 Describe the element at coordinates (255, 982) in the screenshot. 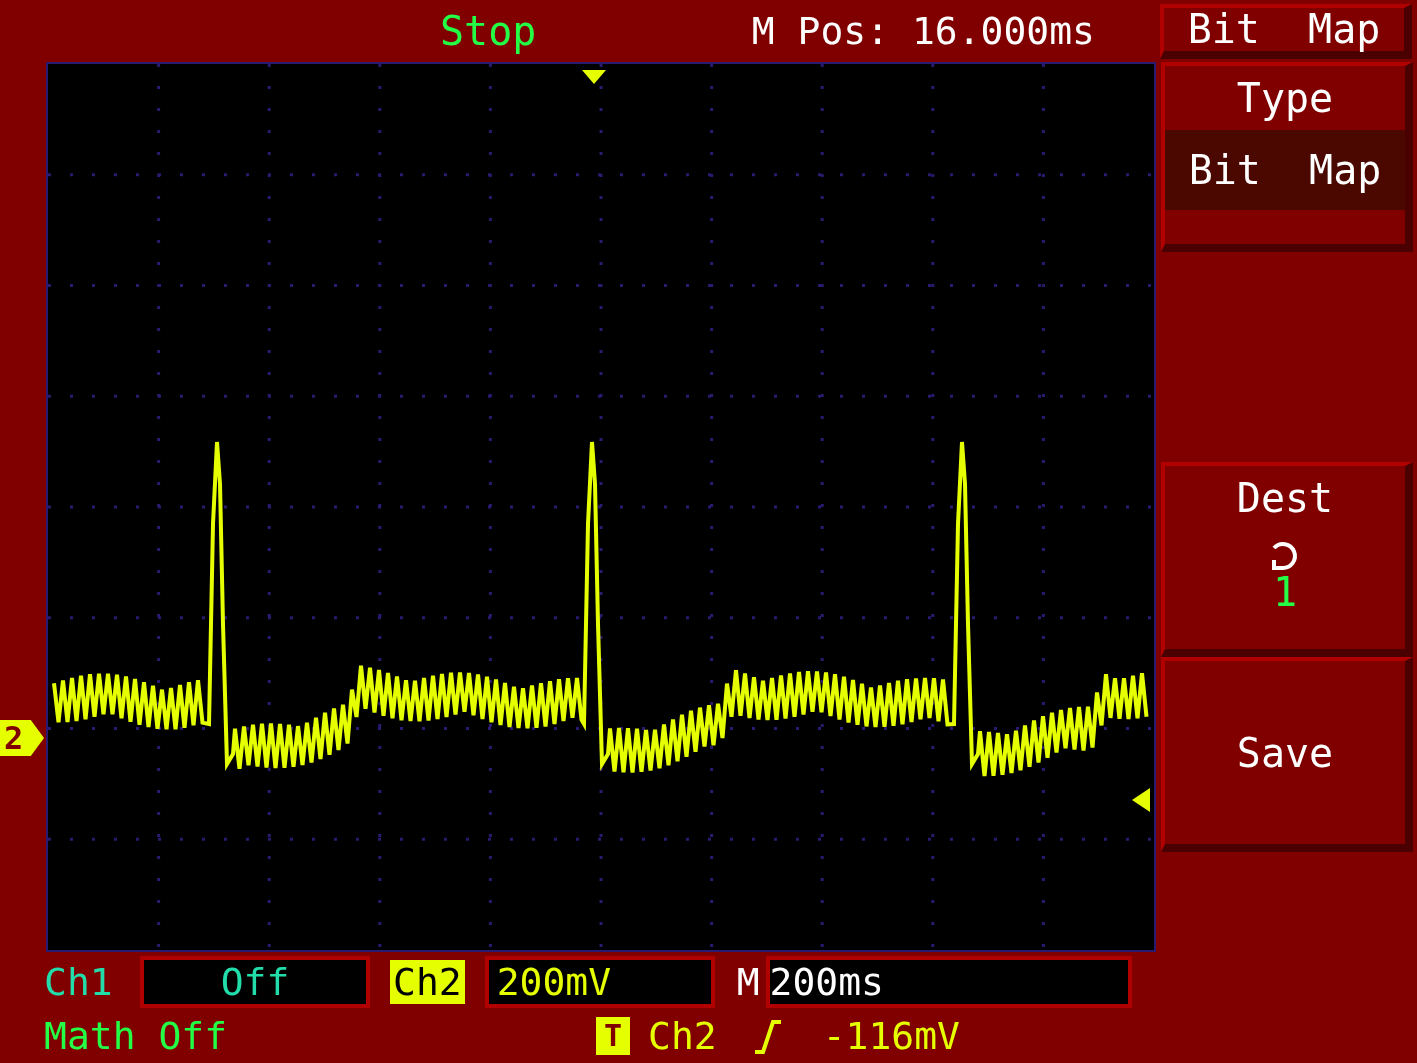

I see `channel-value: Off` at that location.